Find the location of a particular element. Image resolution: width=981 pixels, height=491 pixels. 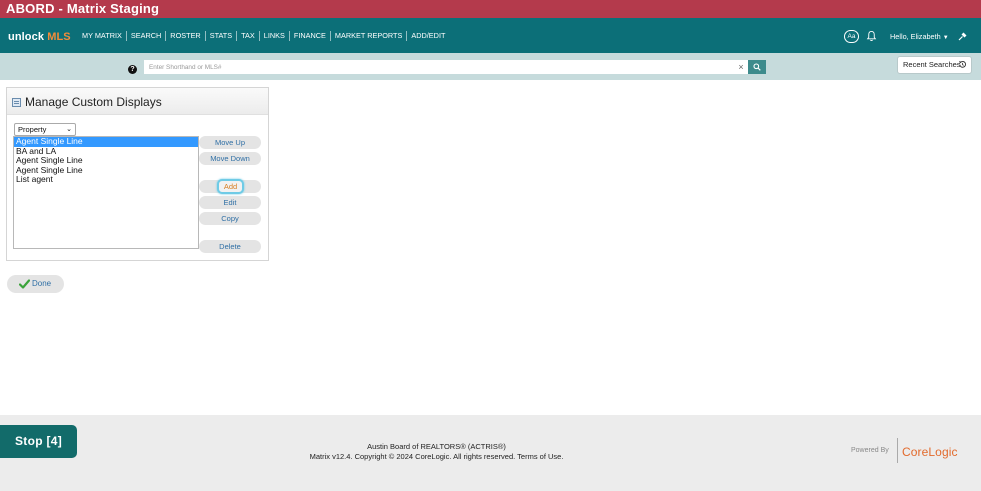

move-up-button: Move Up is located at coordinates (230, 142).